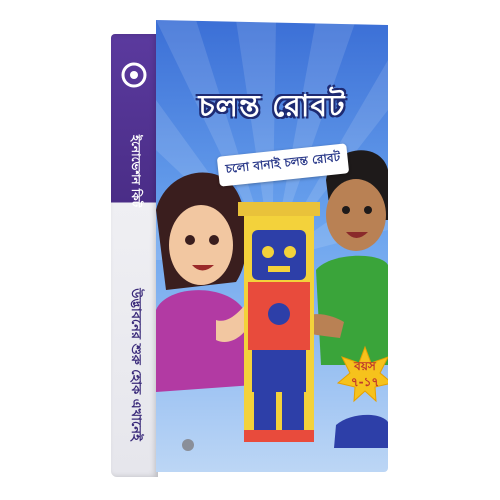  I want to click on age-range: ৭-১৭, so click(365, 382).